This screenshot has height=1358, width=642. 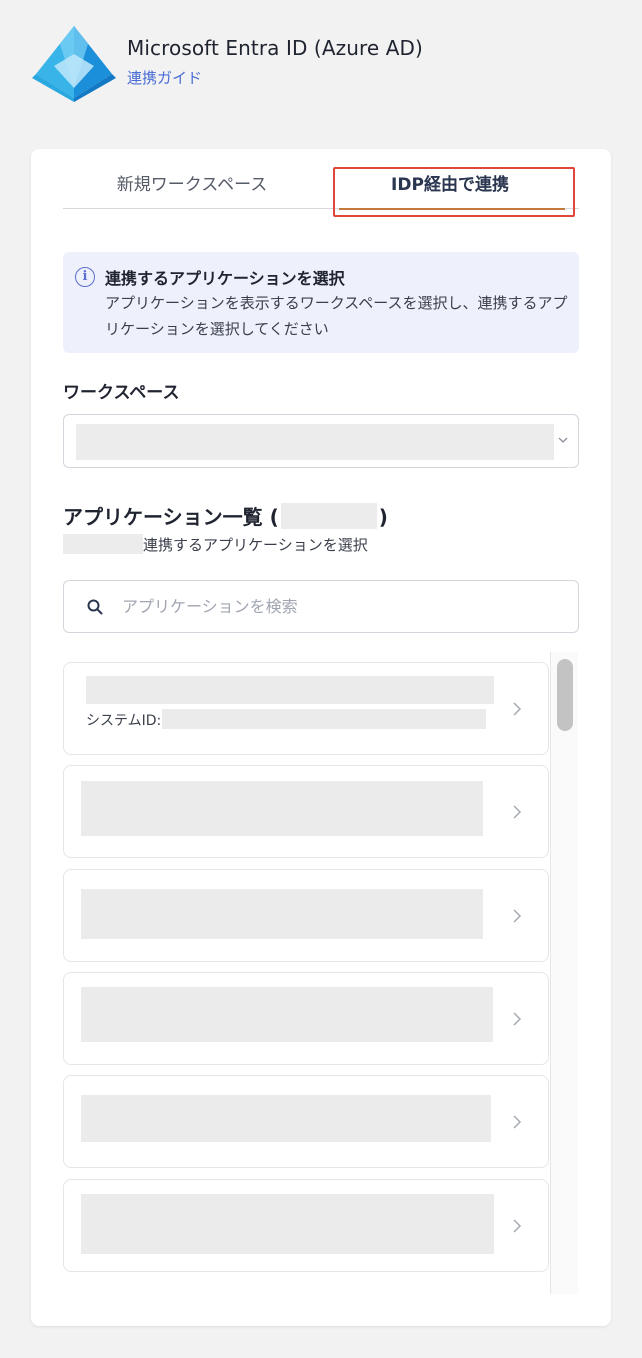 I want to click on info-title: 連携するアプリケーションを選択, so click(x=225, y=278).